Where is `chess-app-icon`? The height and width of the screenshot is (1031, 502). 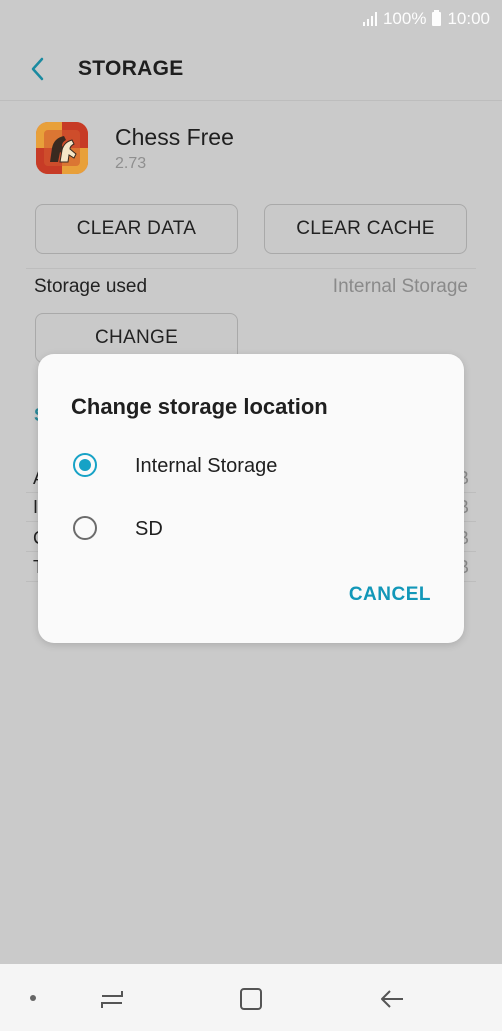 chess-app-icon is located at coordinates (62, 148).